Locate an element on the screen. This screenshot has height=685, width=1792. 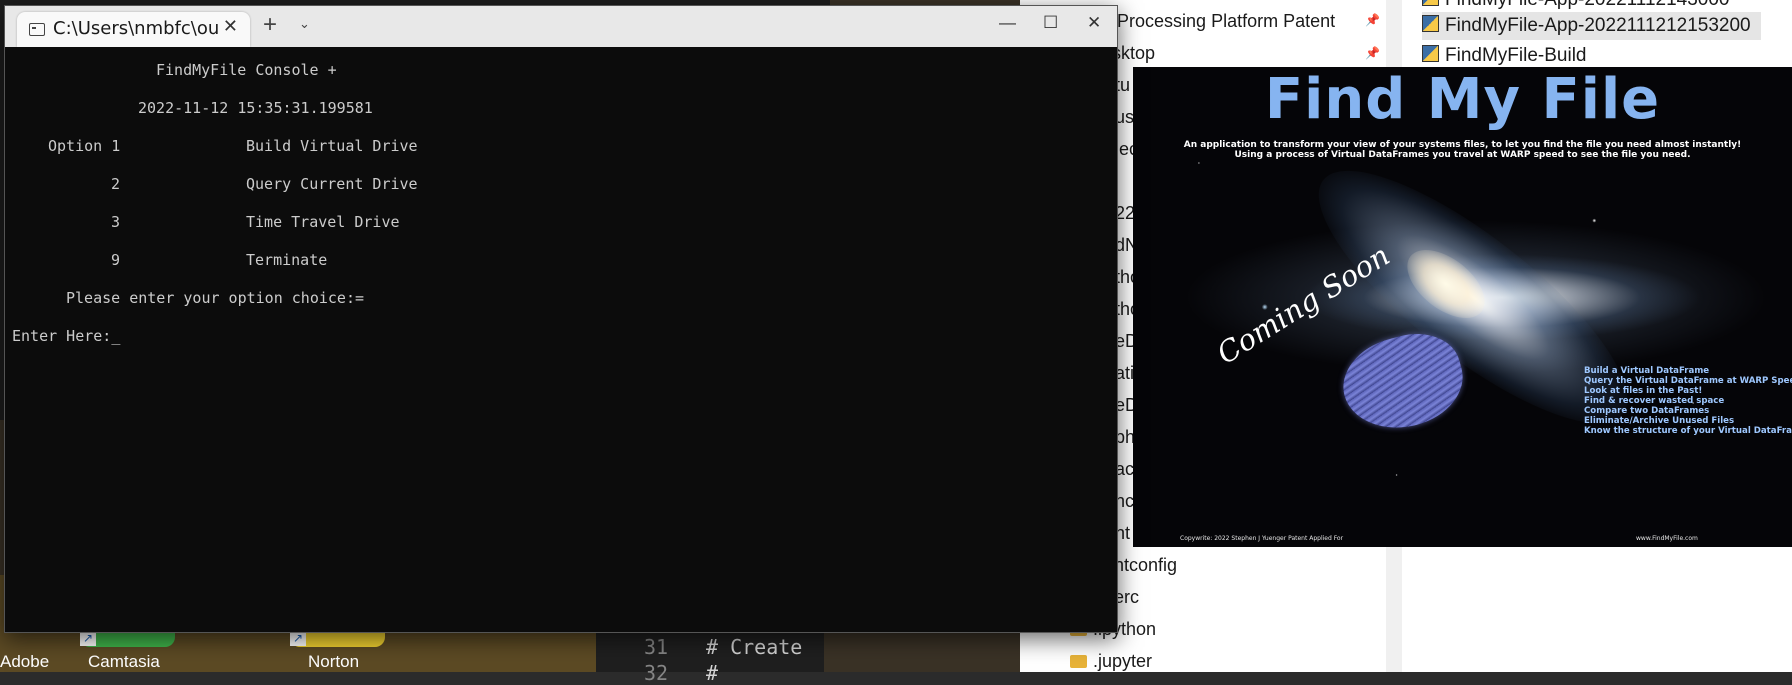
nav-item-label: sktop is located at coordinates (1134, 53).